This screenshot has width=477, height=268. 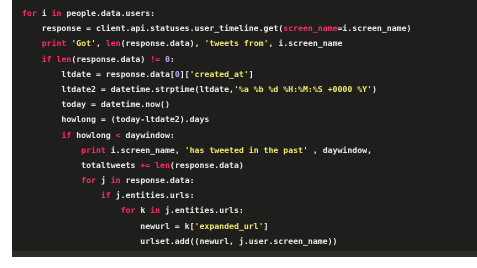 What do you see at coordinates (44, 13) in the screenshot?
I see `code-token: i` at bounding box center [44, 13].